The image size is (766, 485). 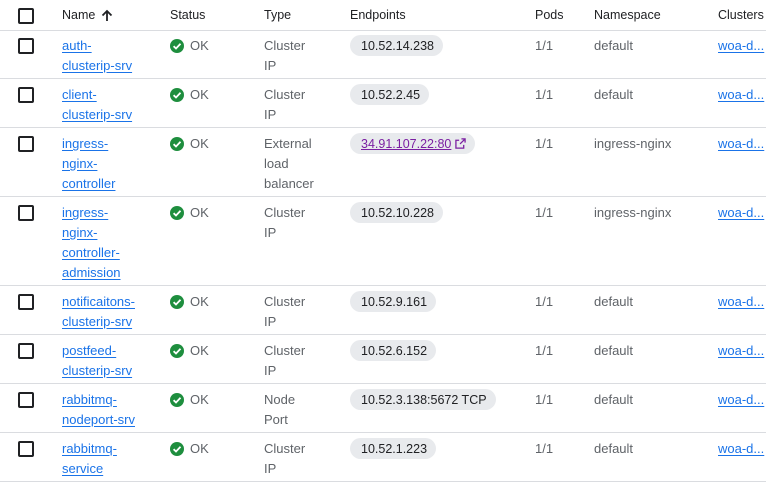 I want to click on endpoint-text: 10.52.10.228, so click(x=397, y=212).